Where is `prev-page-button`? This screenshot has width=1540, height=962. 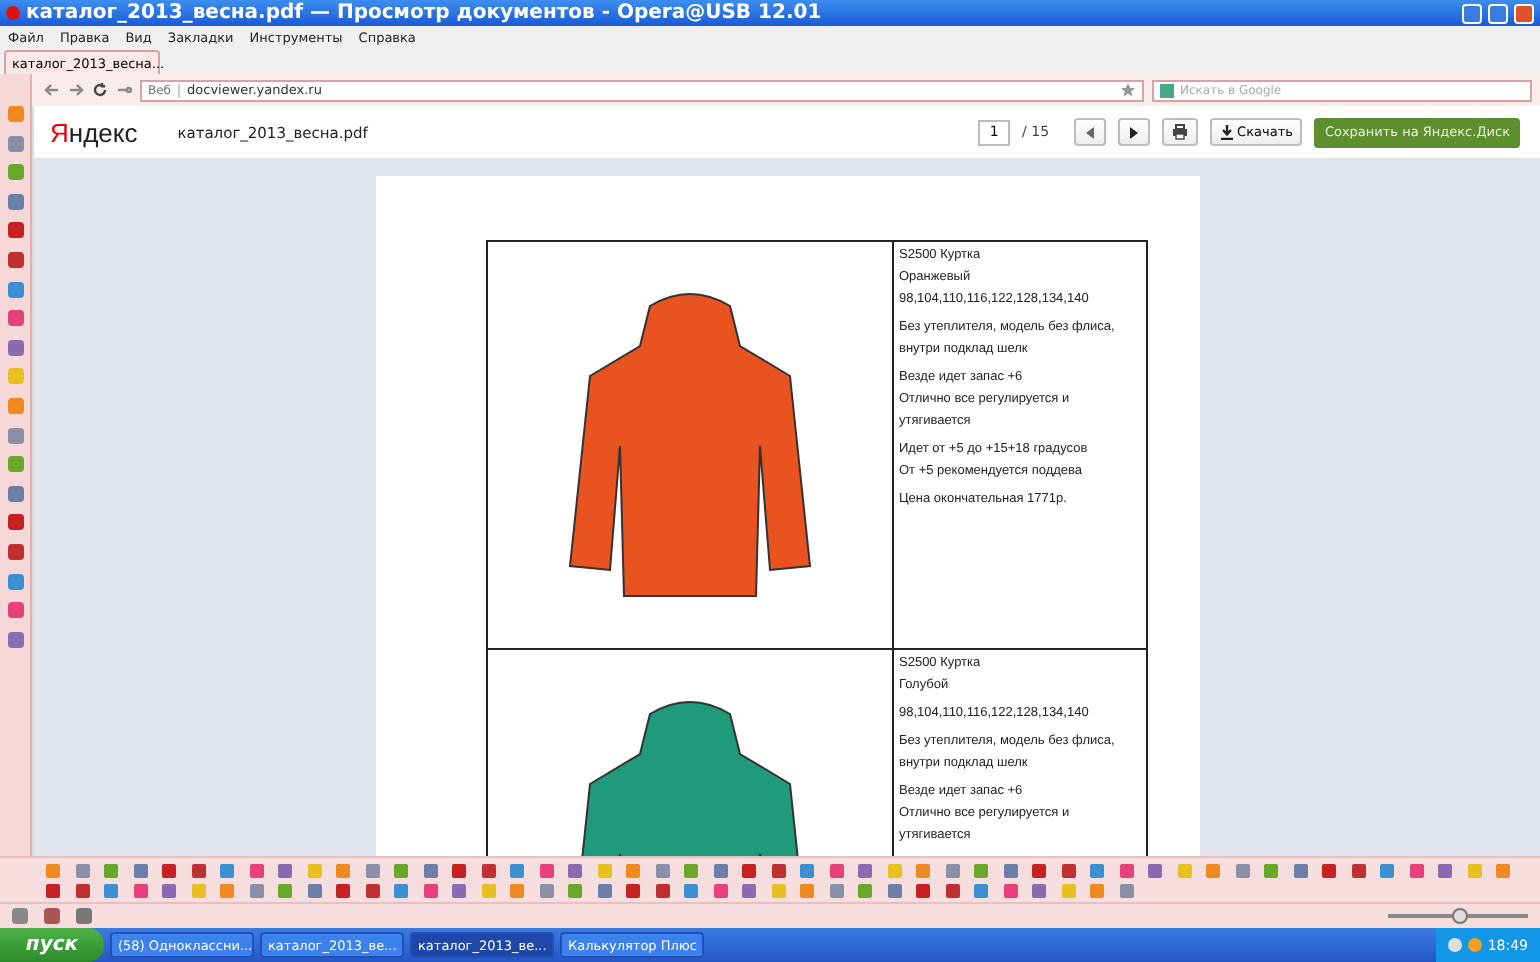
prev-page-button is located at coordinates (1089, 132).